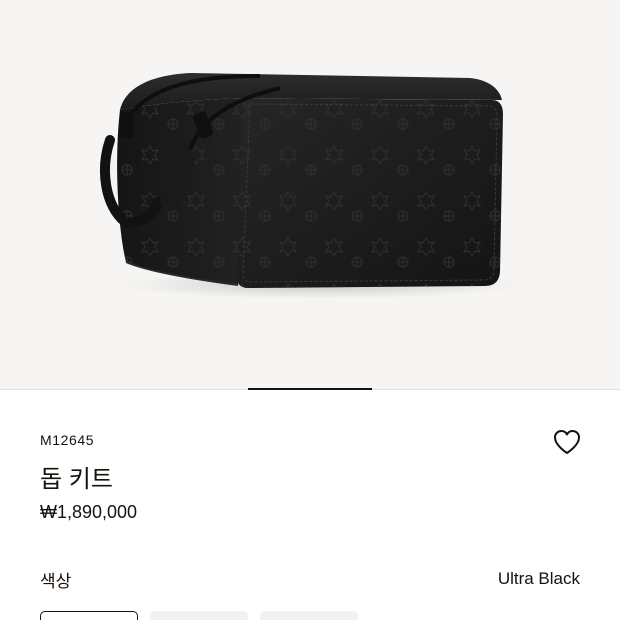  I want to click on wishlist-button, so click(567, 442).